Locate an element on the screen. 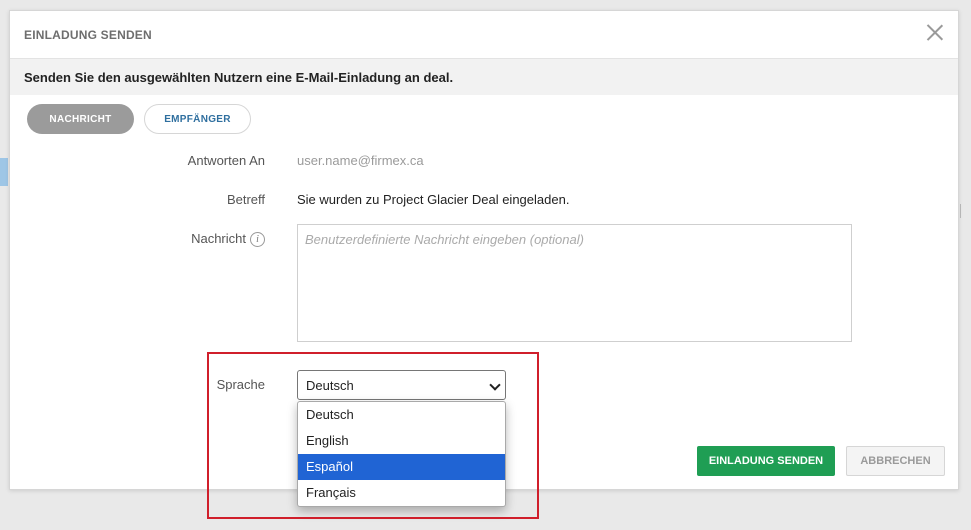 The image size is (971, 530). modal-header: EINLADUNG SENDEN is located at coordinates (484, 35).